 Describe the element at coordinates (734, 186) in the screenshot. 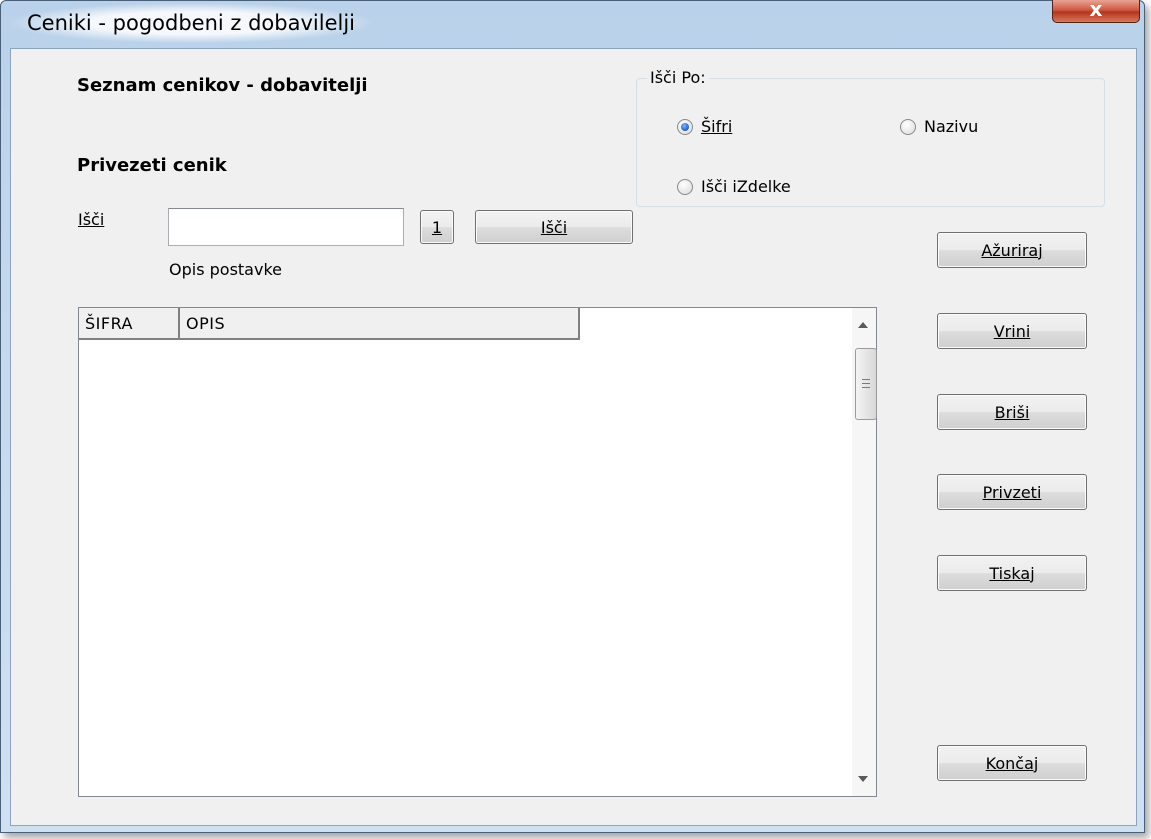

I see `radio-isci-izdelke: Išči iZdelke` at that location.